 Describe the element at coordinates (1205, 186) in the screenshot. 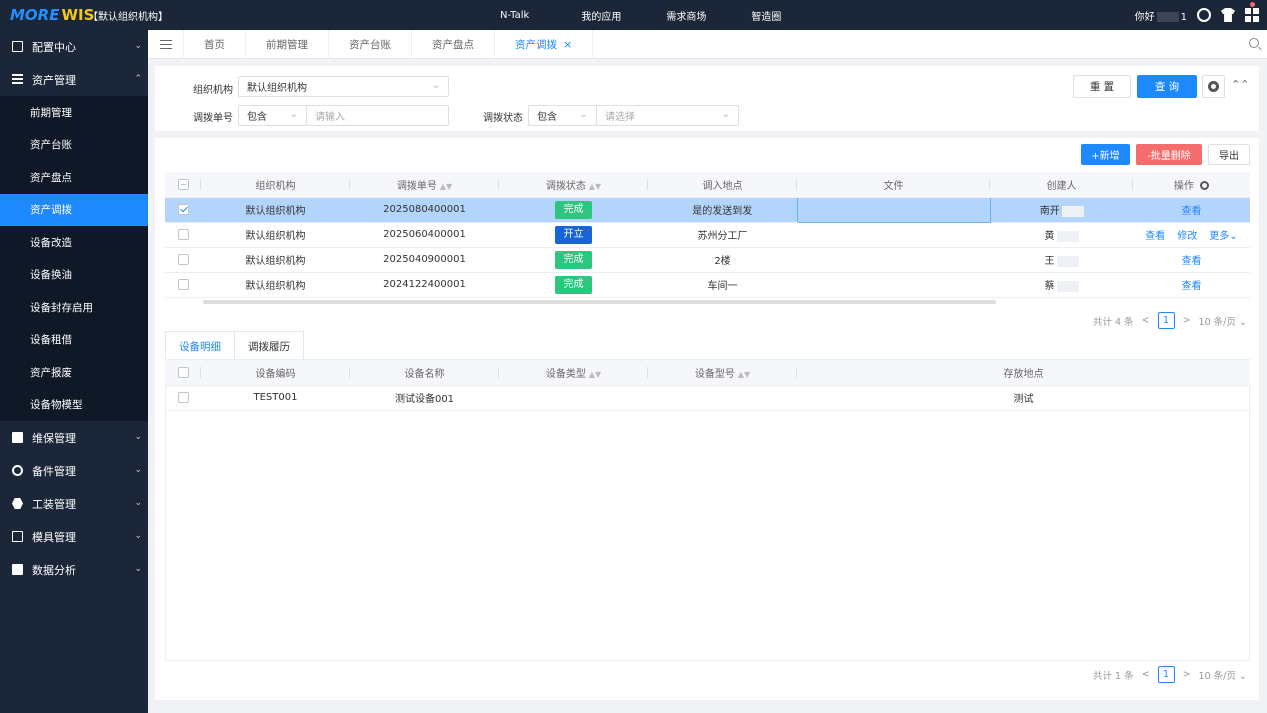

I see `column-settings-gear-icon` at that location.